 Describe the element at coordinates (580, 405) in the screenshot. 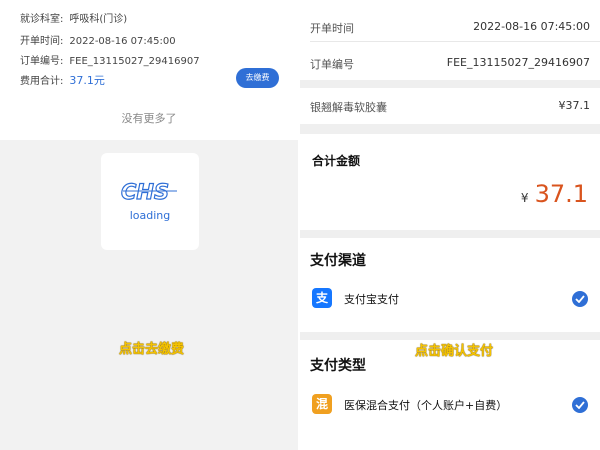

I see `mixed-payment-check-icon` at that location.